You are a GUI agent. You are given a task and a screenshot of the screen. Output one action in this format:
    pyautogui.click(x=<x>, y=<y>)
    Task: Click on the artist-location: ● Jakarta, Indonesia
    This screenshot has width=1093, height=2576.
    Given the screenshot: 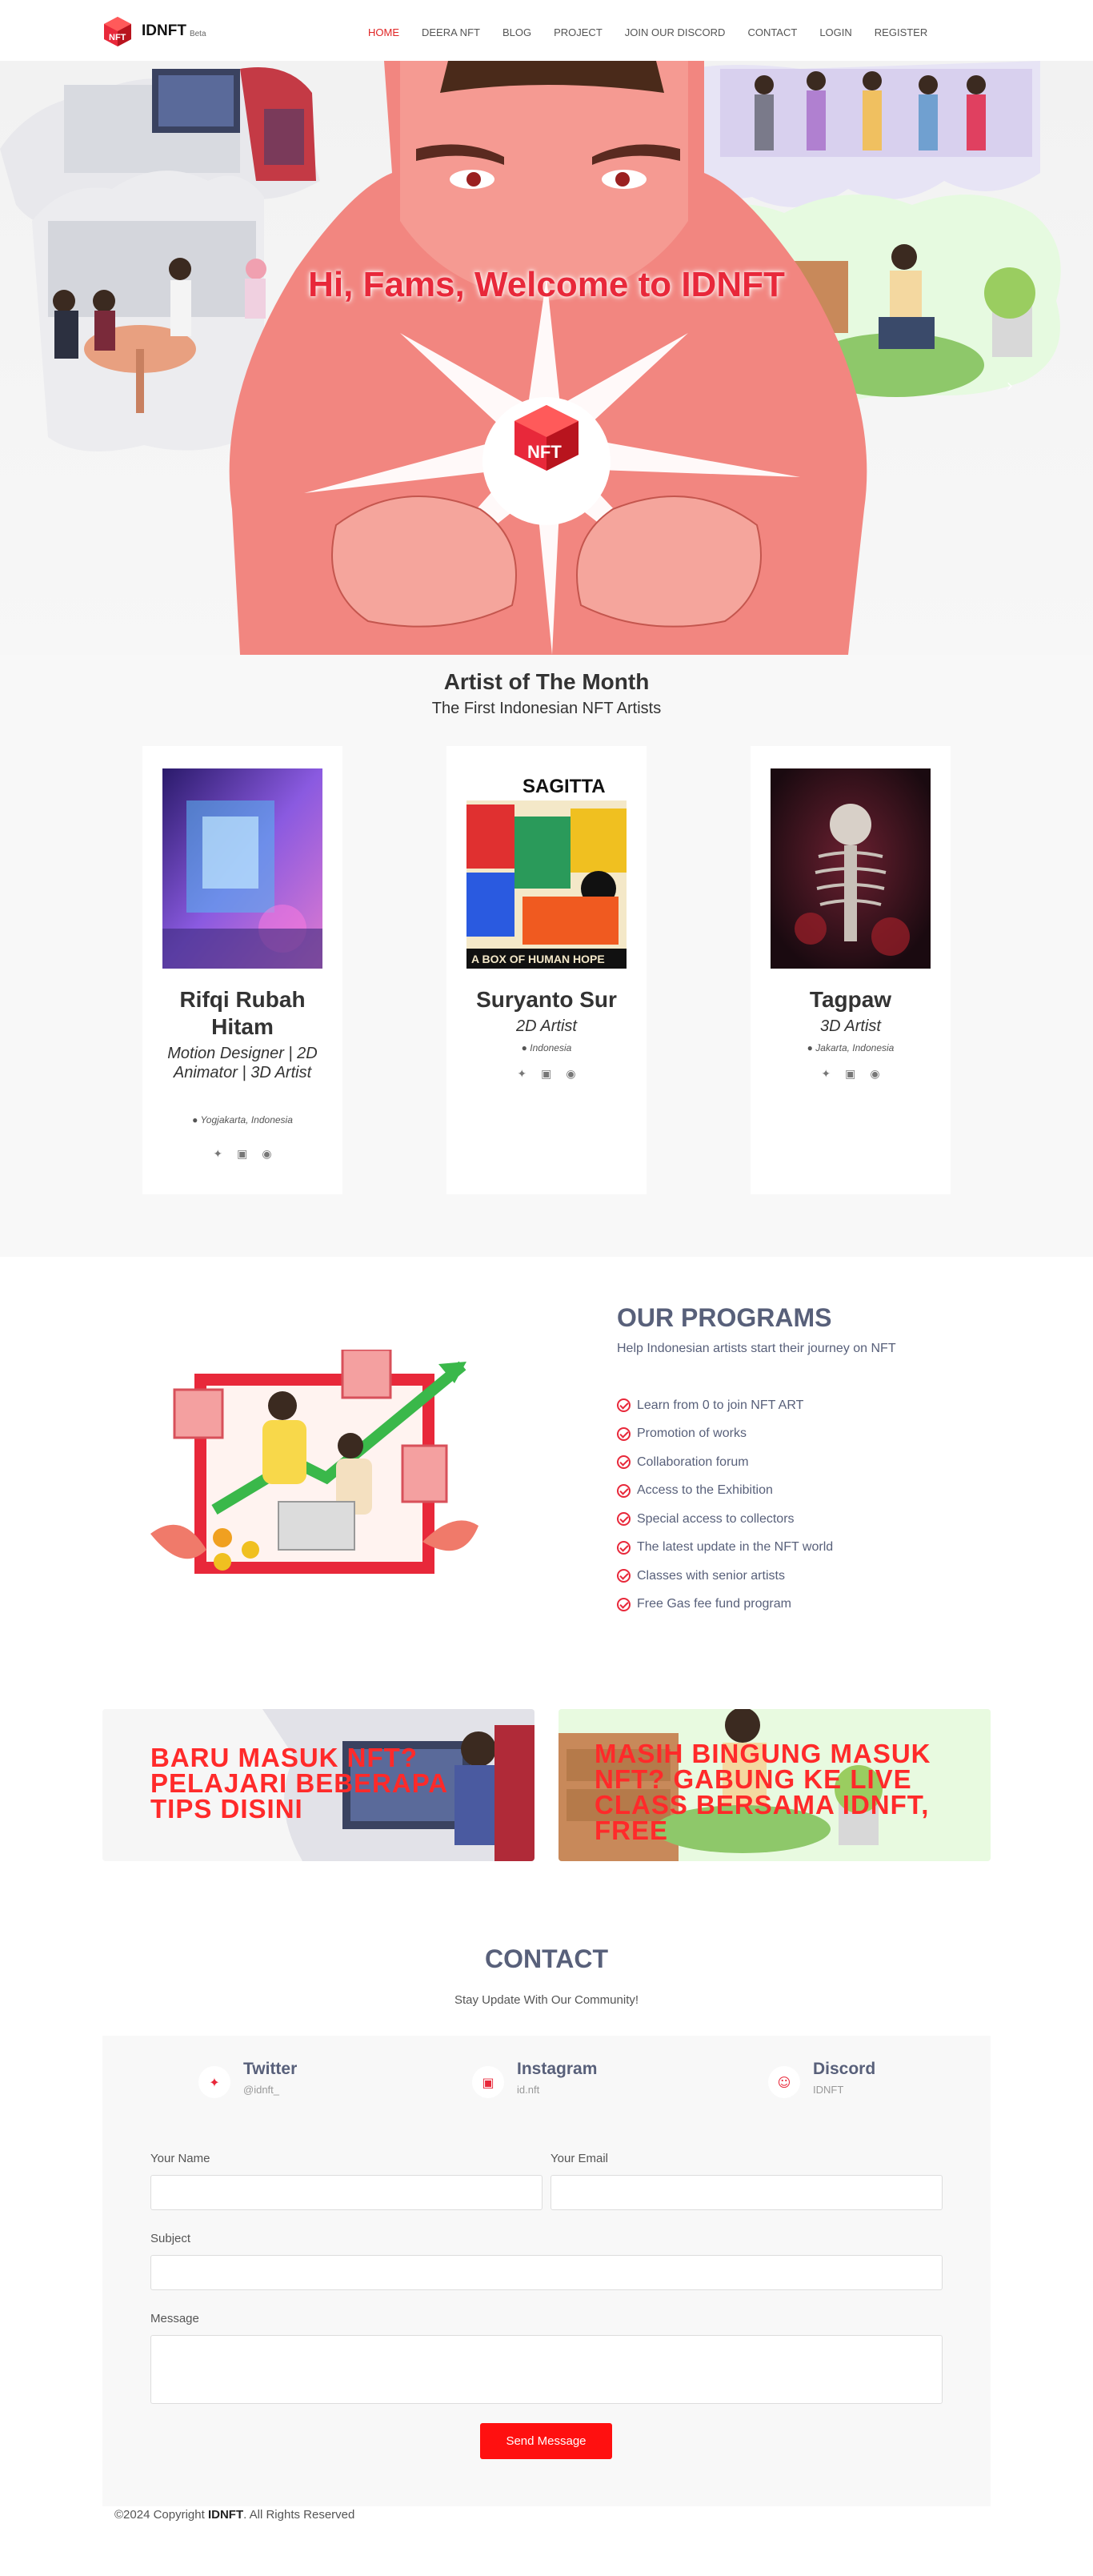 What is the action you would take?
    pyautogui.click(x=851, y=1048)
    